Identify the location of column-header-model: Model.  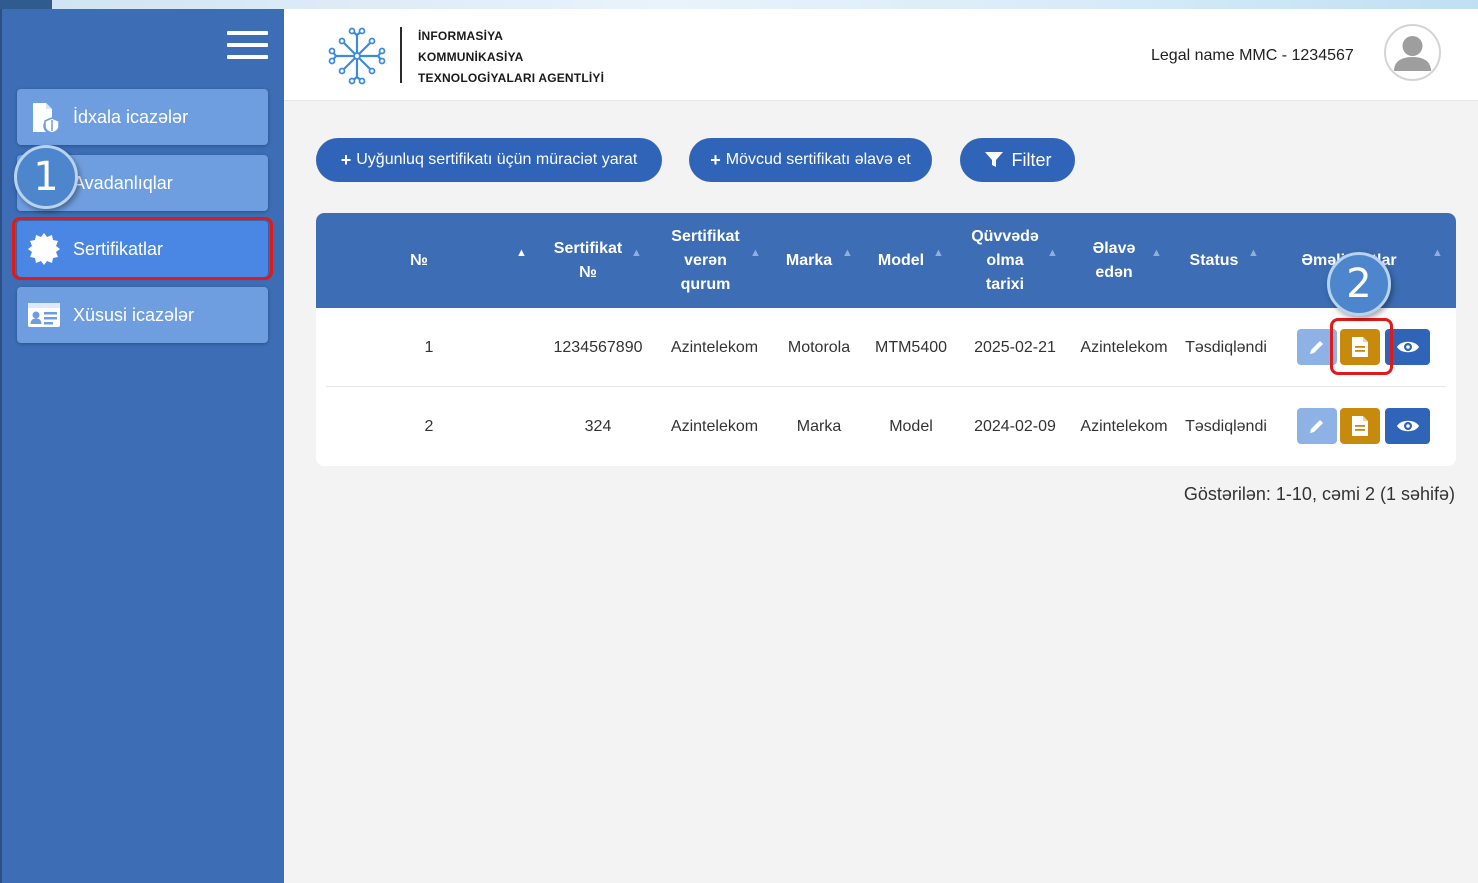
(901, 260).